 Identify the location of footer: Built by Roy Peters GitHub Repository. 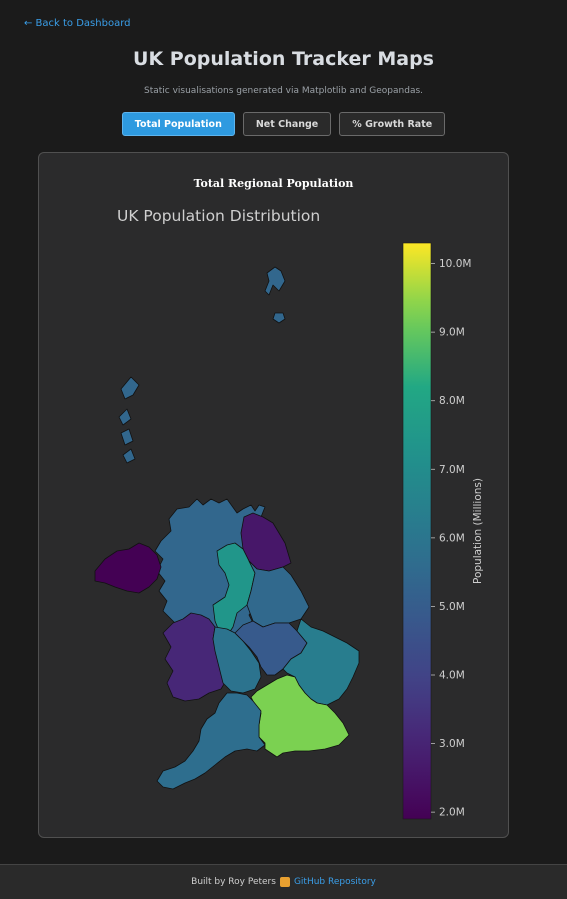
(283, 881).